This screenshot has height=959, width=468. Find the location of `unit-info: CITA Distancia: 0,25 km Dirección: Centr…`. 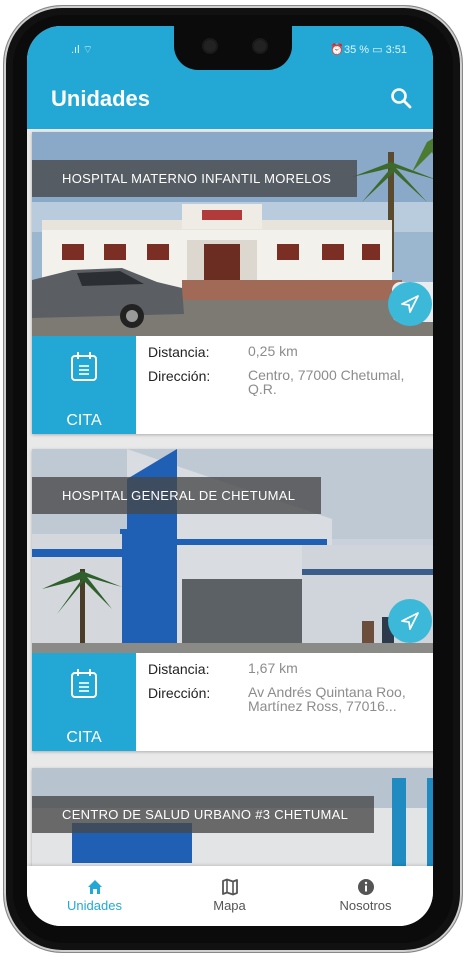

unit-info: CITA Distancia: 0,25 km Dirección: Centr… is located at coordinates (232, 385).